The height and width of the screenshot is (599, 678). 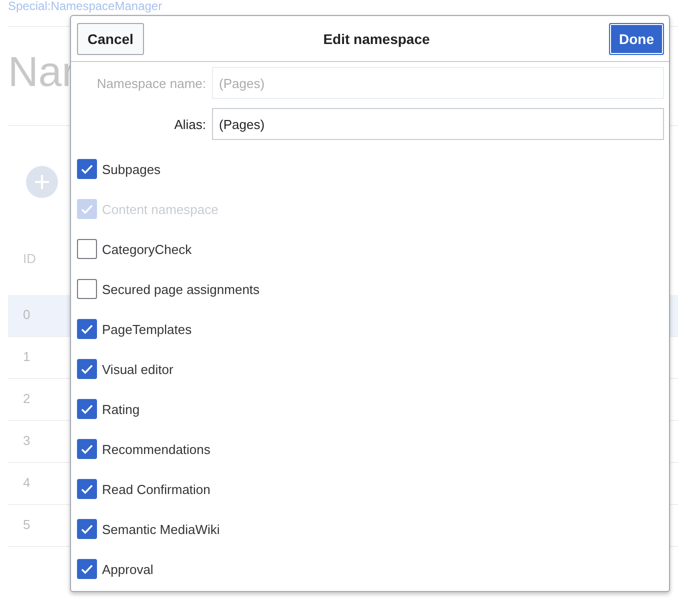 What do you see at coordinates (181, 289) in the screenshot?
I see `checkbox-label: Secured page assignments` at bounding box center [181, 289].